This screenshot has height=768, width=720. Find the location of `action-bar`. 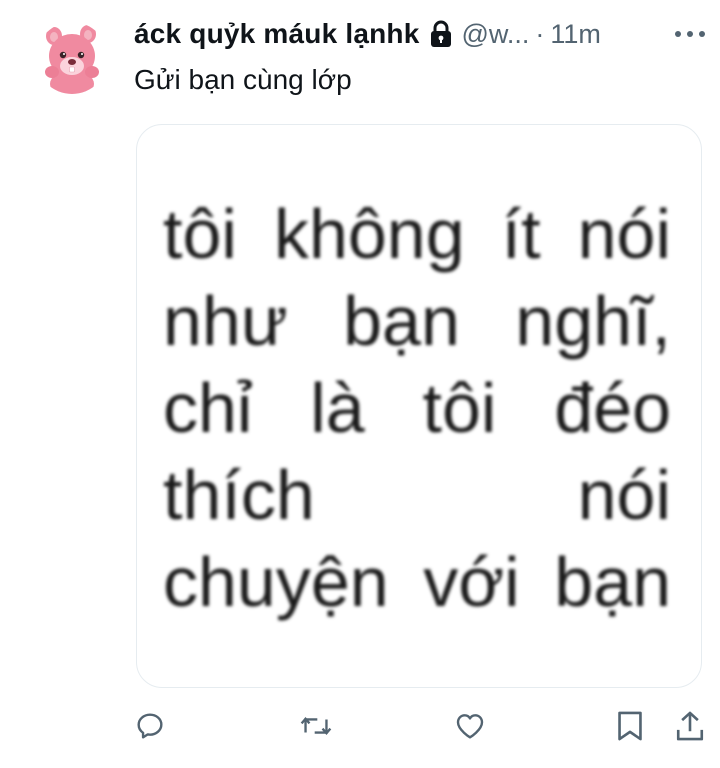

action-bar is located at coordinates (360, 730).